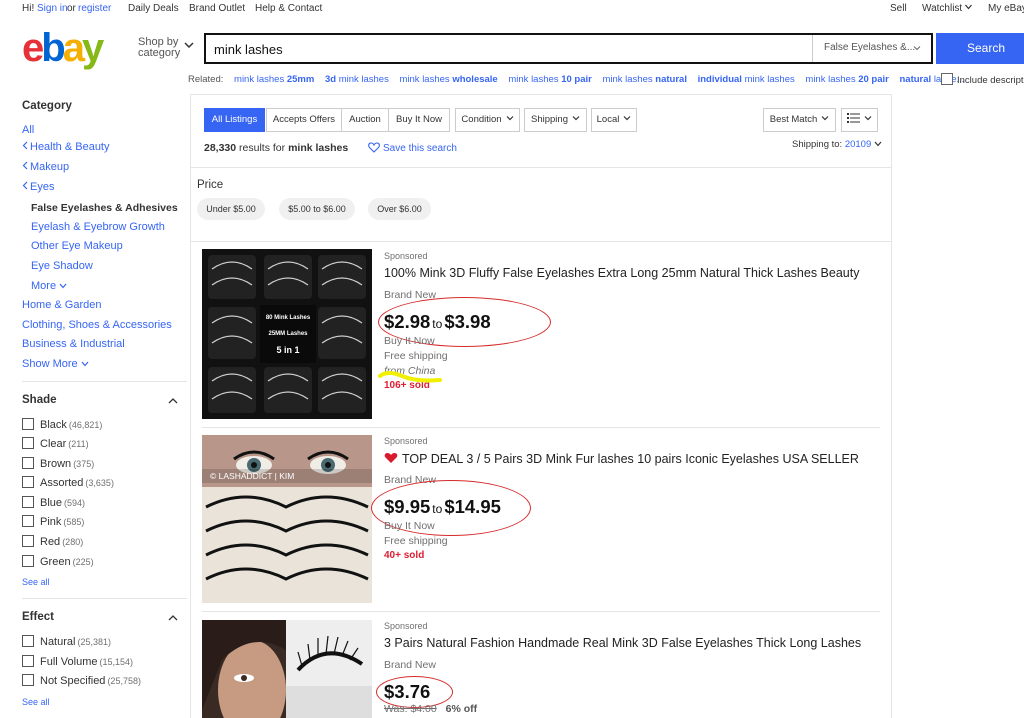  I want to click on logo-letter-a: a, so click(73, 48).